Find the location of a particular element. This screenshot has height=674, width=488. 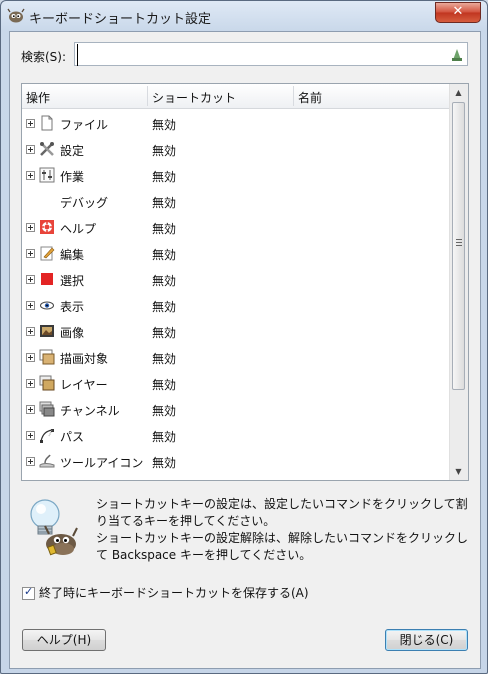

column-header-action: 操作 is located at coordinates (38, 97).